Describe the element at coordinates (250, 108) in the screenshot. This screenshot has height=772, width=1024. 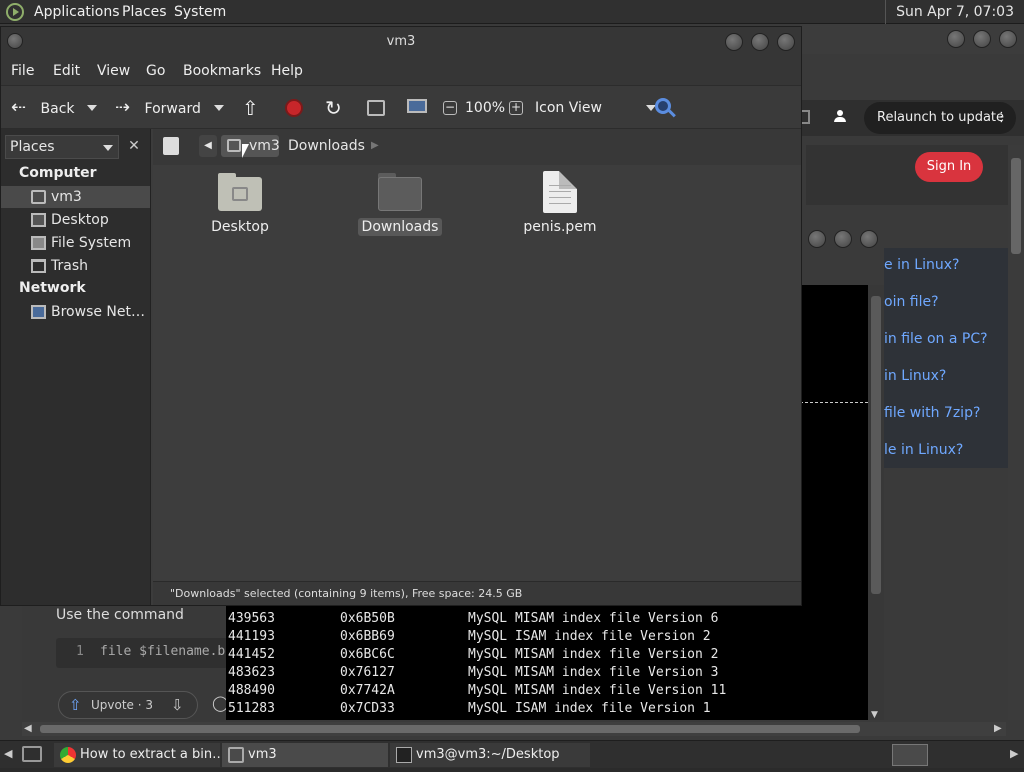
I see `up-arrow-icon: ⇧` at that location.